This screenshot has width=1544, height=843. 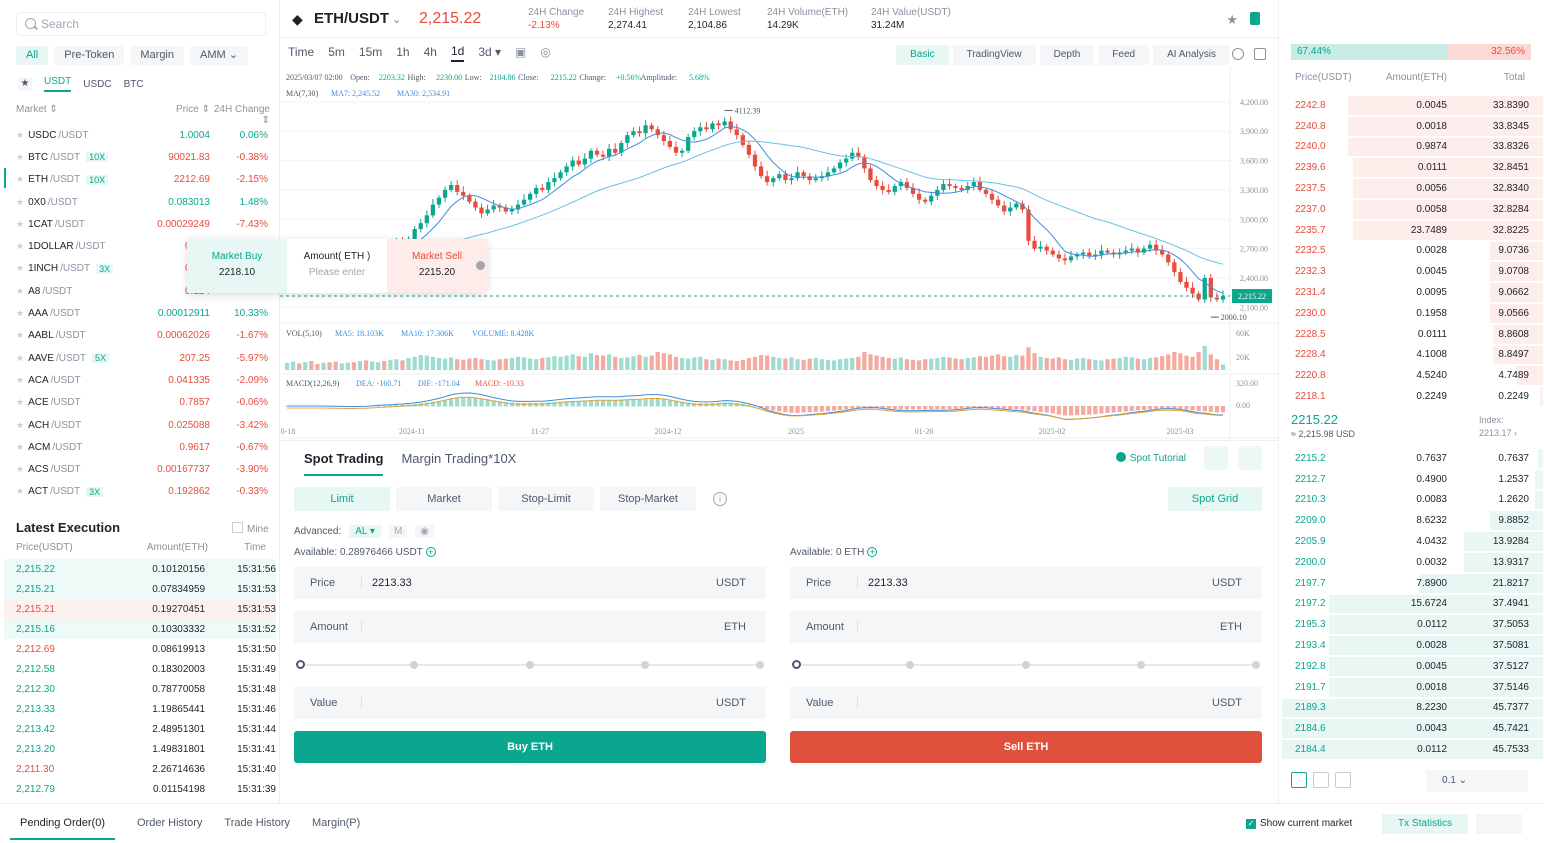 What do you see at coordinates (1411, 126) in the screenshot?
I see `orderbook-row: 2240.8 0.0018 33.8345` at bounding box center [1411, 126].